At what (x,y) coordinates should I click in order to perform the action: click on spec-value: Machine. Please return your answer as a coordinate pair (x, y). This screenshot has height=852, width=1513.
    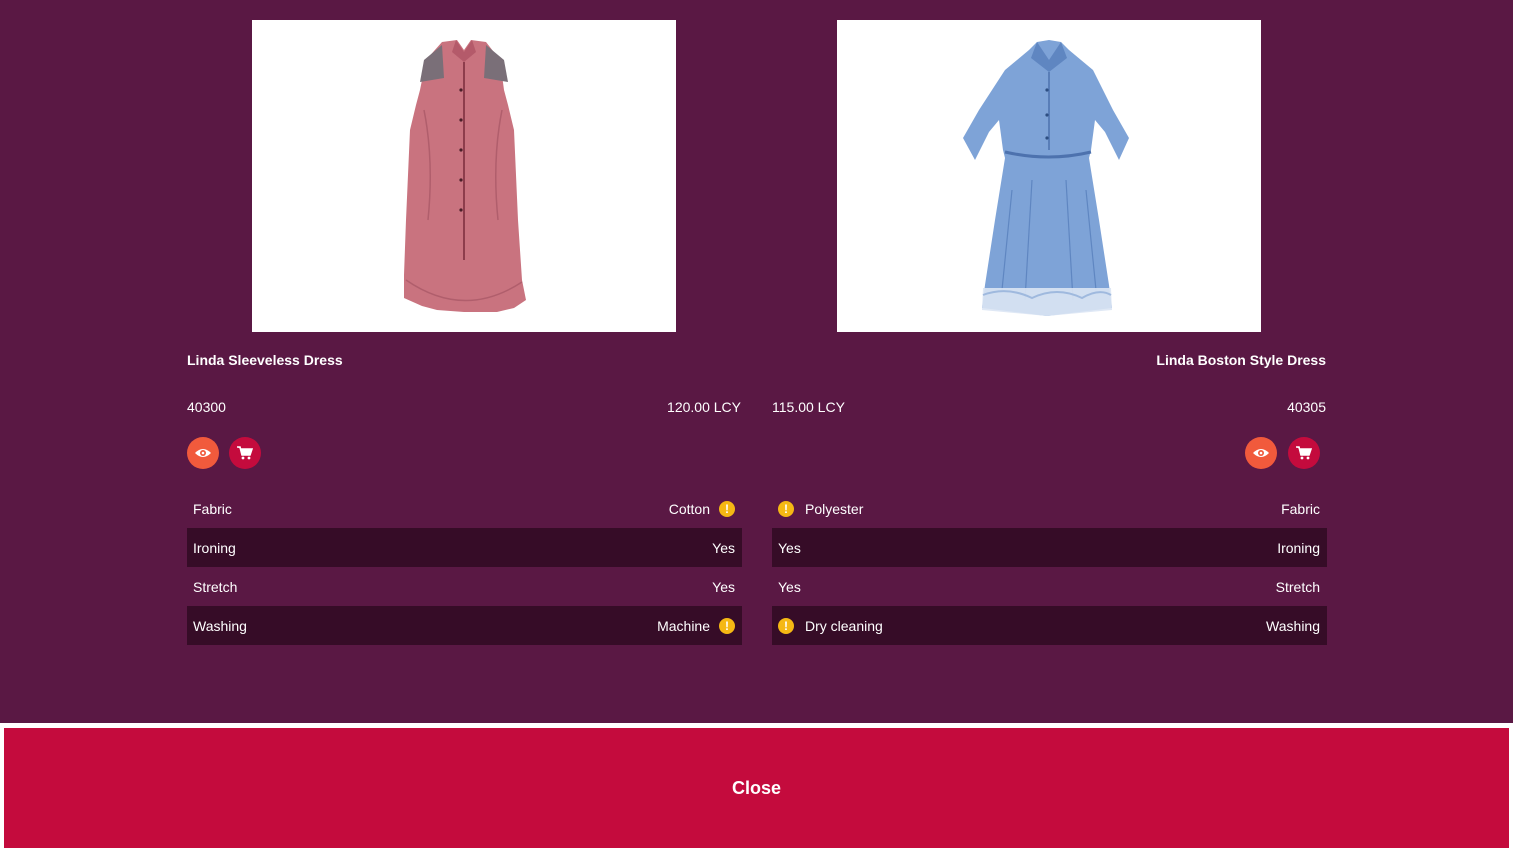
    Looking at the image, I should click on (683, 625).